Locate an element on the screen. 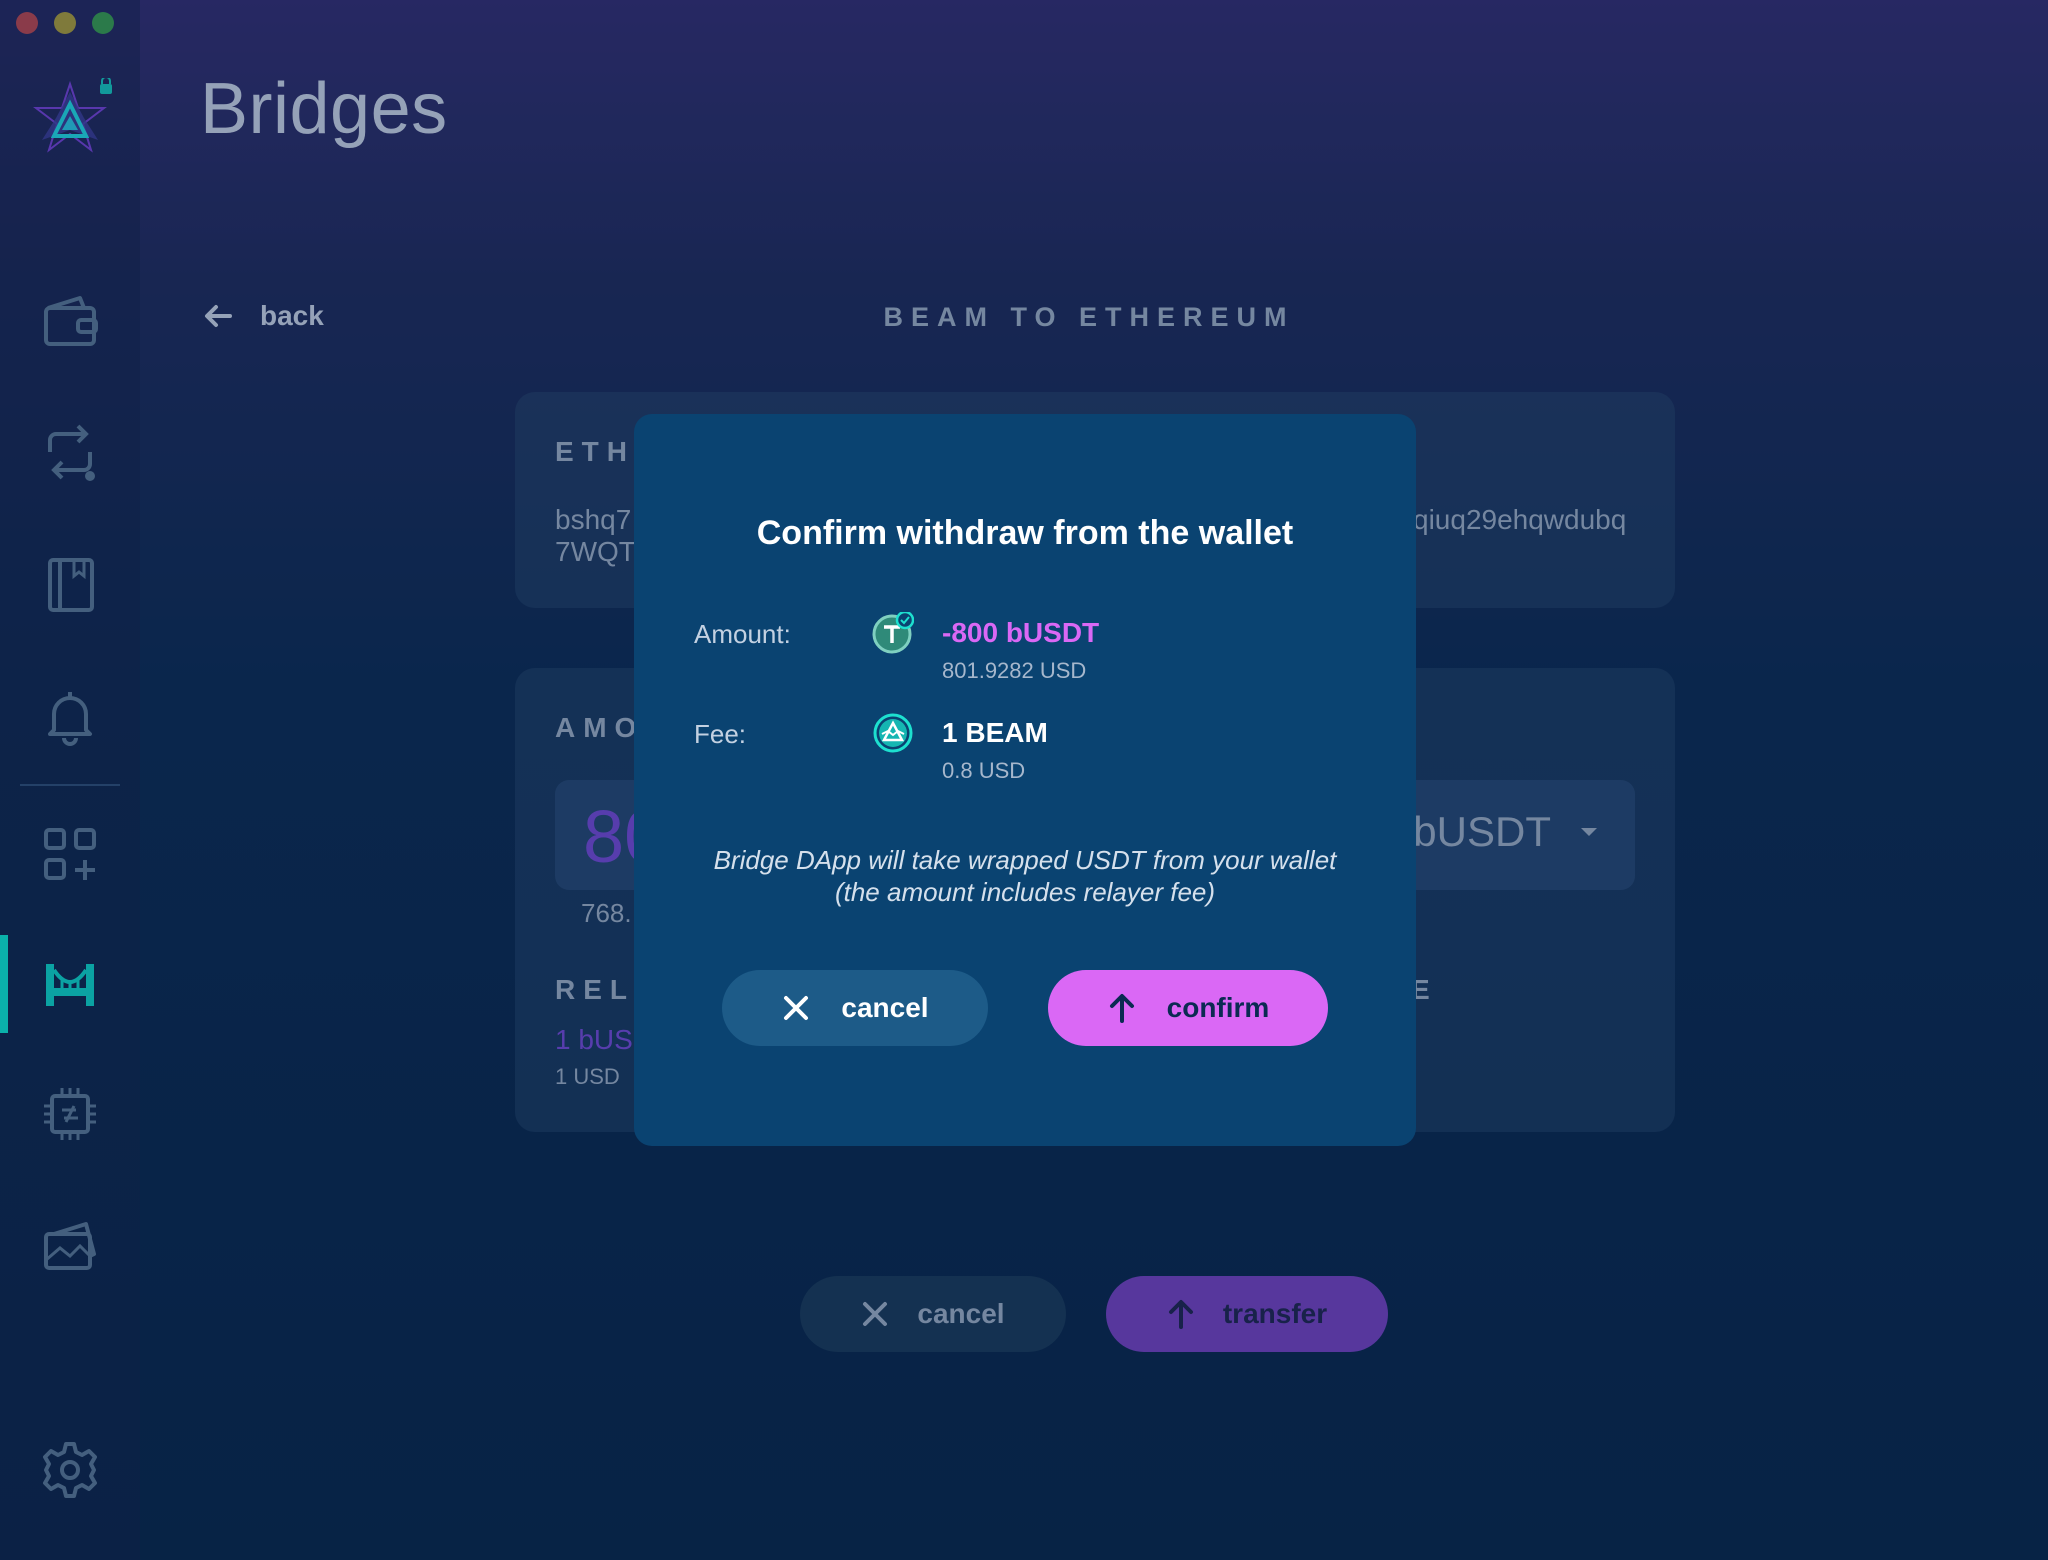 This screenshot has width=2048, height=1560. amount-value: -800 bUSDT is located at coordinates (1021, 632).